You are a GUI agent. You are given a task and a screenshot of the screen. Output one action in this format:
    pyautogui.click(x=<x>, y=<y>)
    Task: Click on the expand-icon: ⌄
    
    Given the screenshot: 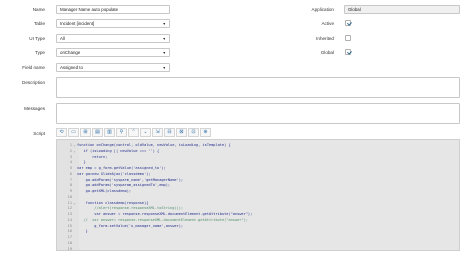 What is the action you would take?
    pyautogui.click(x=145, y=132)
    